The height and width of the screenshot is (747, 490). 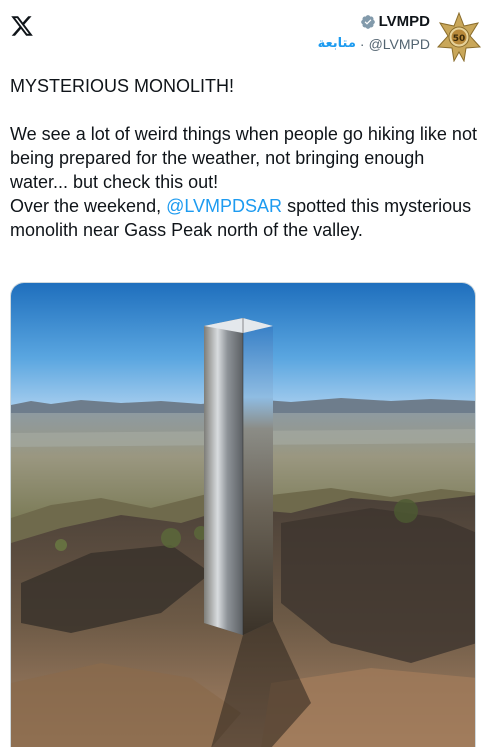 What do you see at coordinates (122, 86) in the screenshot?
I see `tweet-headline: MYSTERIOUS MONOLITH!` at bounding box center [122, 86].